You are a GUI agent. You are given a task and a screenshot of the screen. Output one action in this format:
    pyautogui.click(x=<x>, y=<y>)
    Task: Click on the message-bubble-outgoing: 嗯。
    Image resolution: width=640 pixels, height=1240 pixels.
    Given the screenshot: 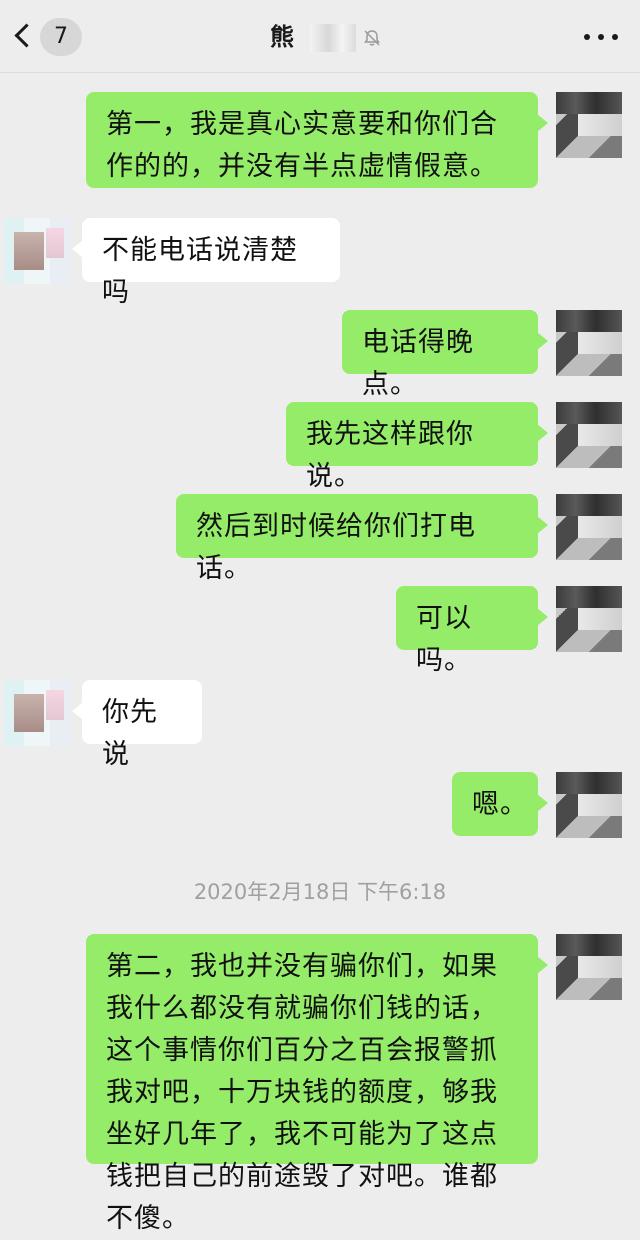 What is the action you would take?
    pyautogui.click(x=500, y=804)
    